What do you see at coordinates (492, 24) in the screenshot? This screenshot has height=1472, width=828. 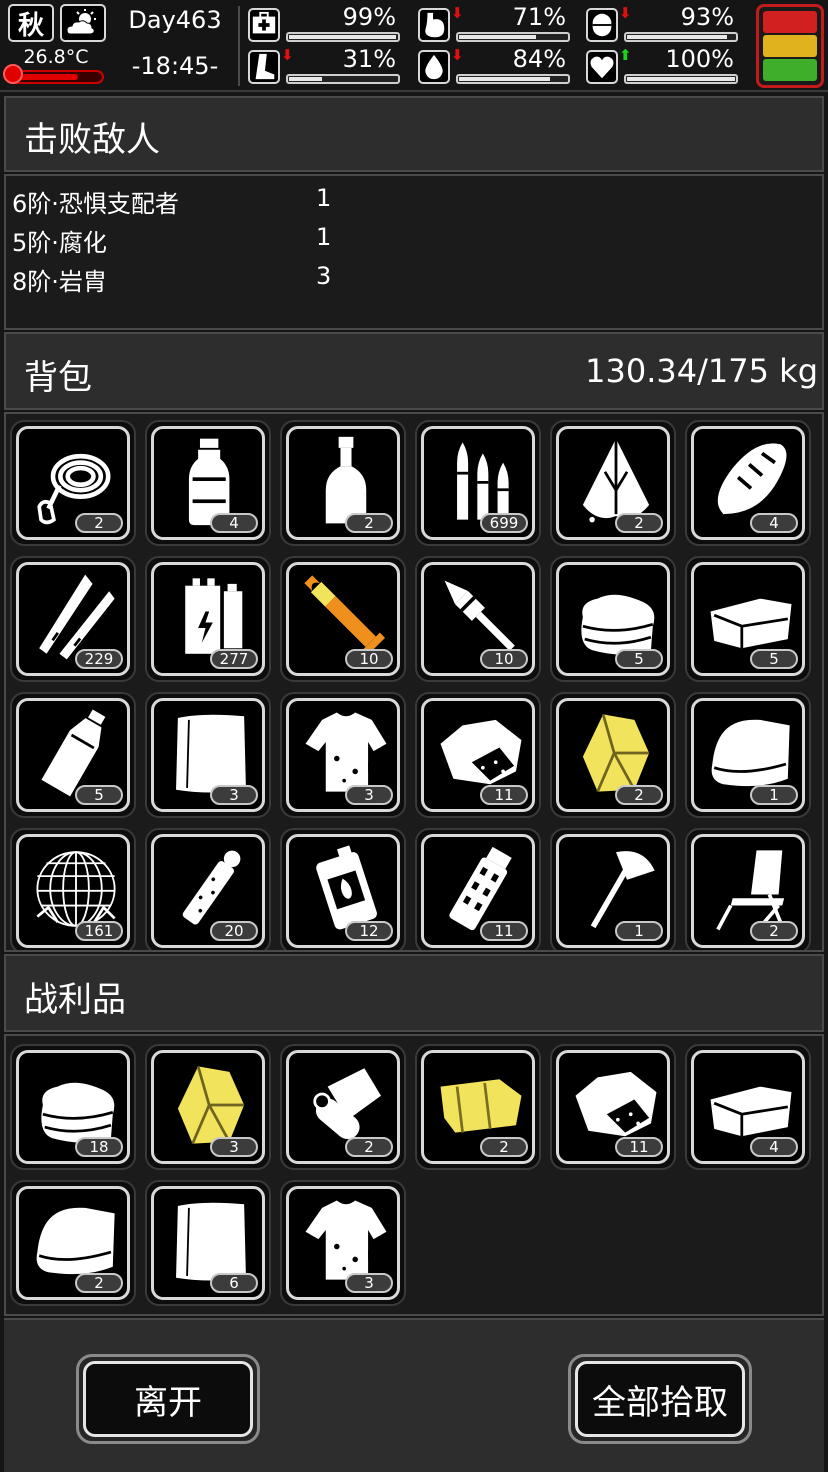 I see `stat-hunger: ⬇ 71%` at bounding box center [492, 24].